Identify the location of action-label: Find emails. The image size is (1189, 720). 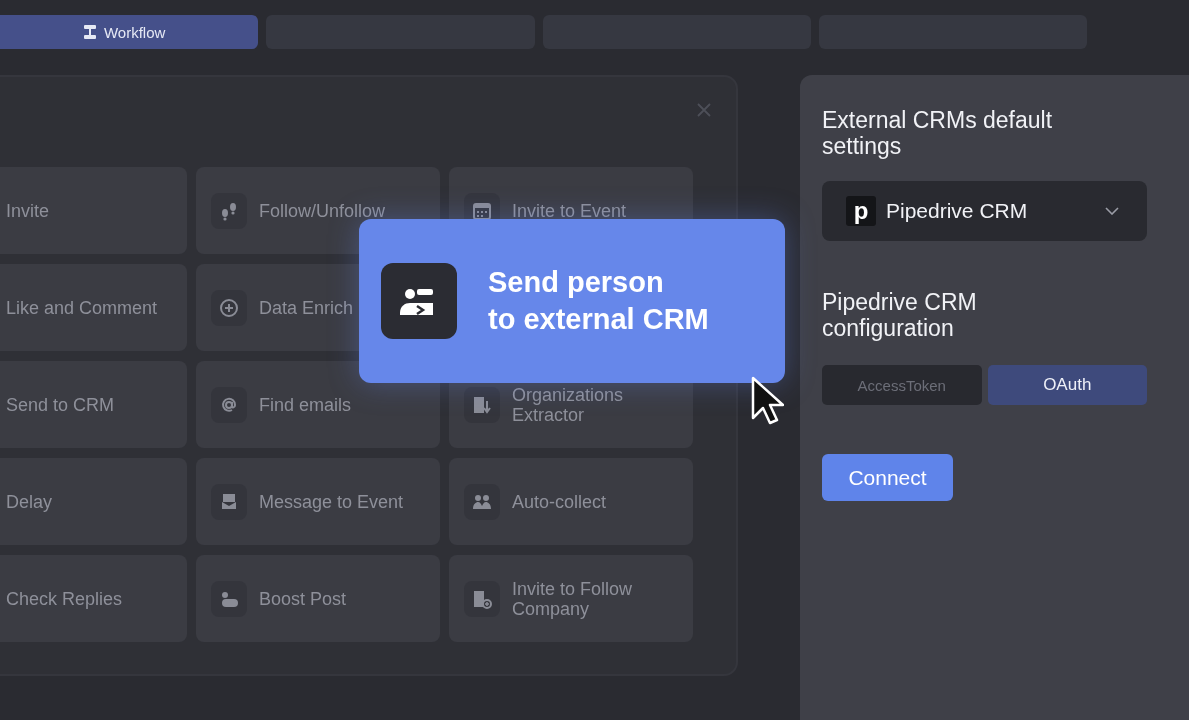
(305, 404).